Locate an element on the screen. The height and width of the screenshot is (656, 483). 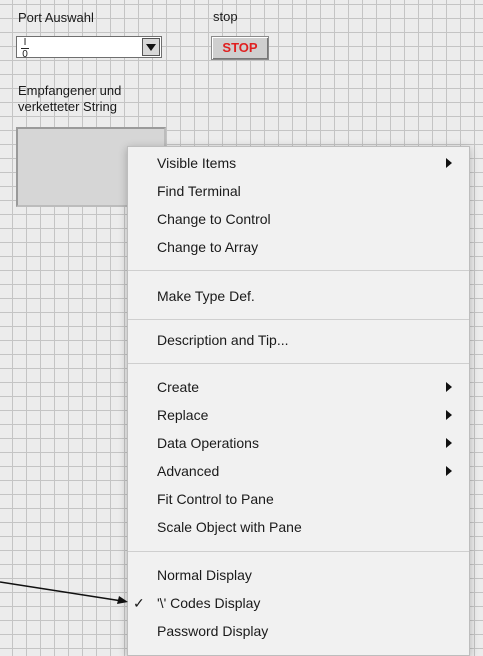
menu-item-label: Advanced is located at coordinates (188, 471).